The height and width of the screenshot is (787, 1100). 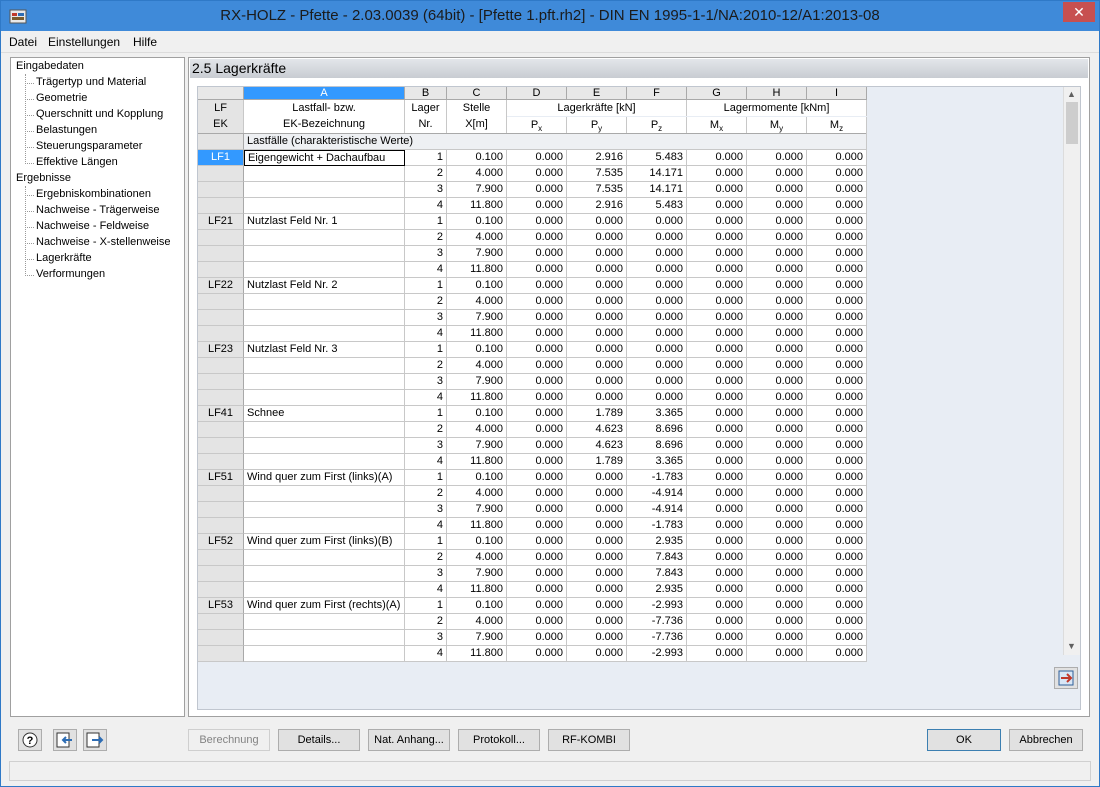 I want to click on table-cell: 2.935, so click(x=657, y=590).